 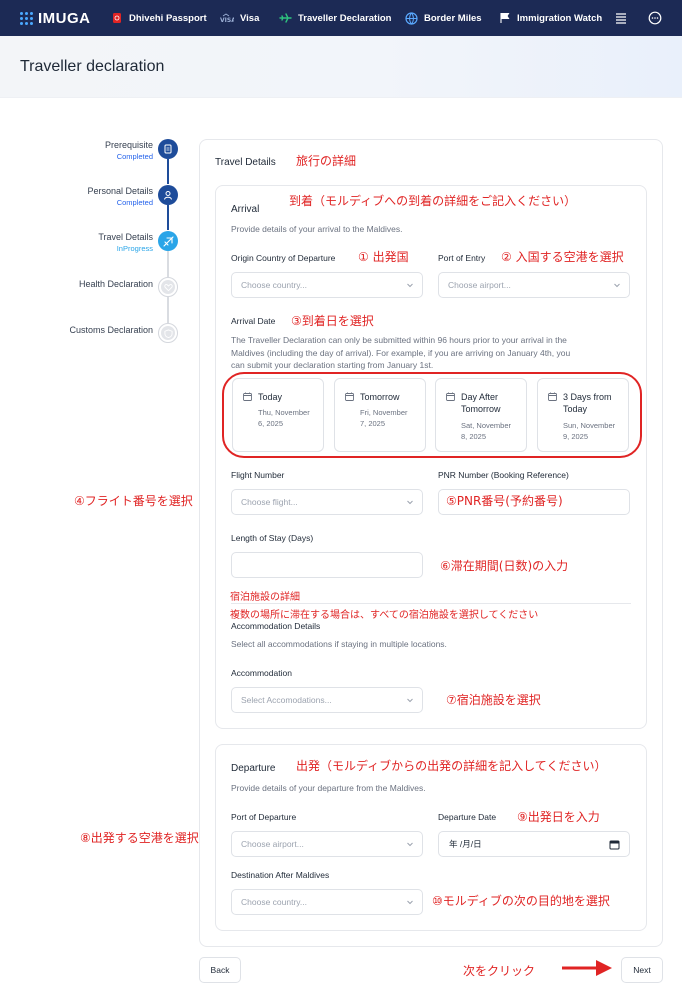 I want to click on flag-icon, so click(x=505, y=18).